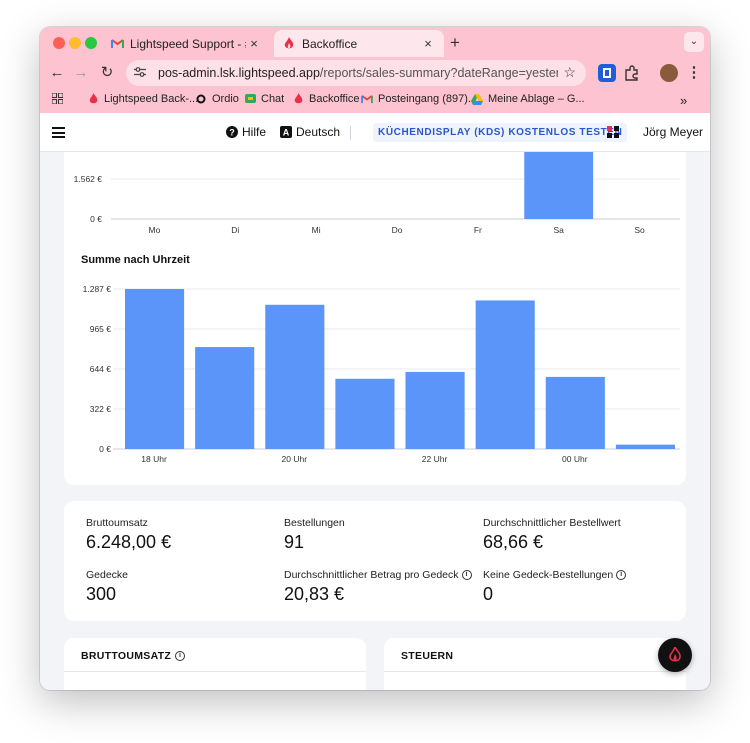  Describe the element at coordinates (359, 43) in the screenshot. I see `tab-backoffice: Backoffice ×` at that location.